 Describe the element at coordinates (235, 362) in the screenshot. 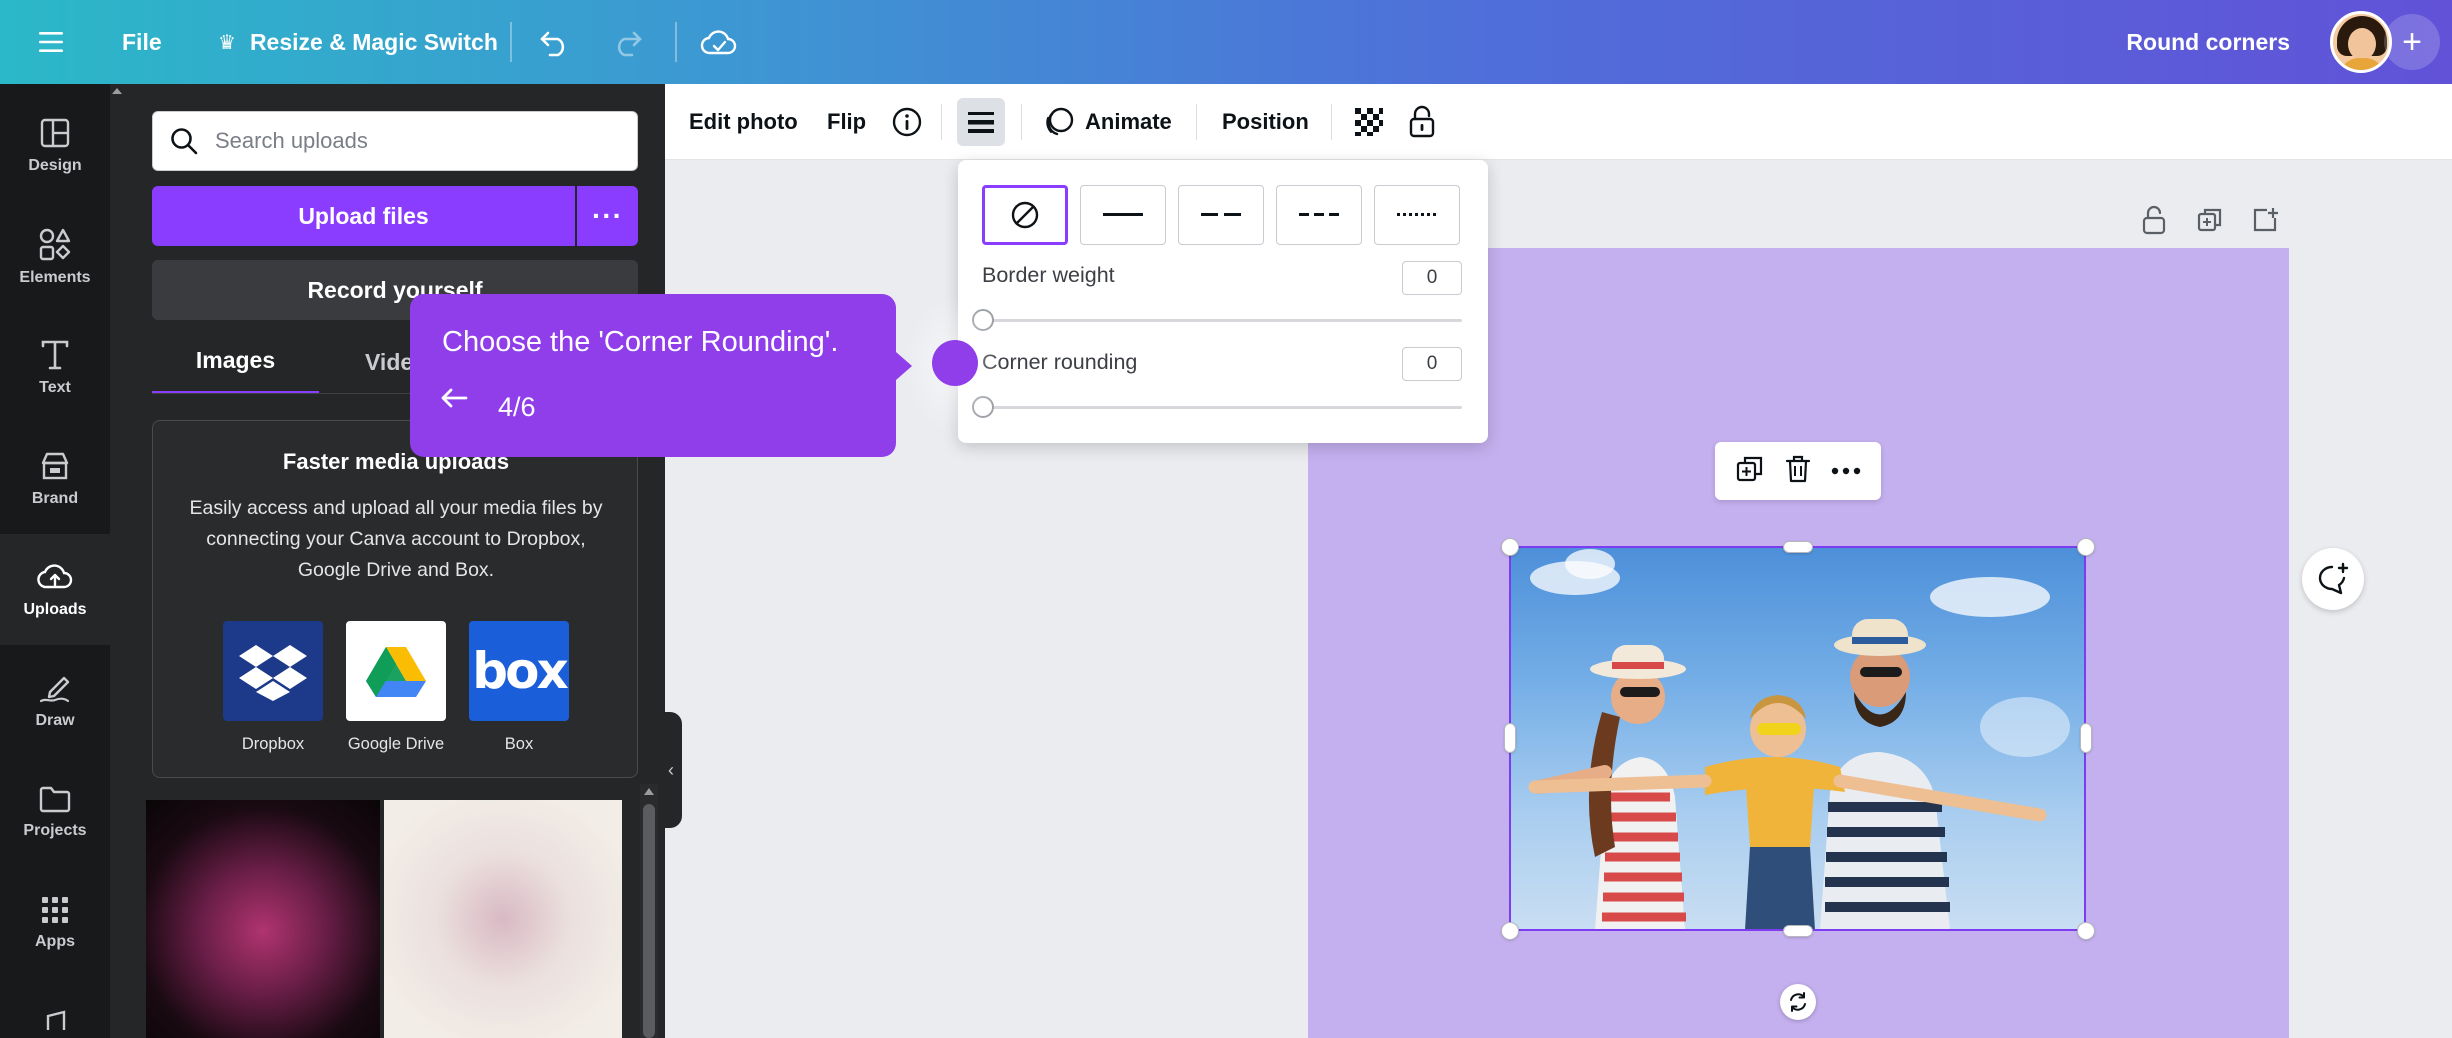

I see `tab-images: Images` at that location.